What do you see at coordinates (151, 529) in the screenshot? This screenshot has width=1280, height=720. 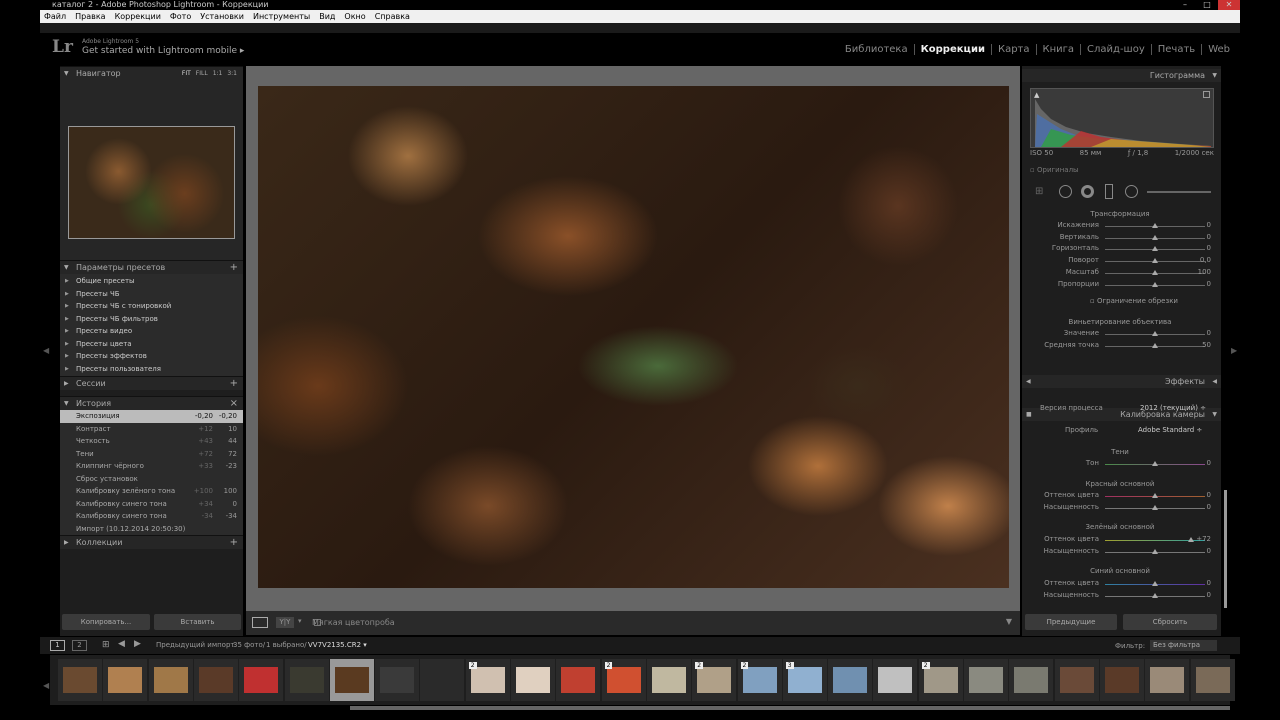 I see `history-step: Импорт (10.12.2014 20:50:30)` at bounding box center [151, 529].